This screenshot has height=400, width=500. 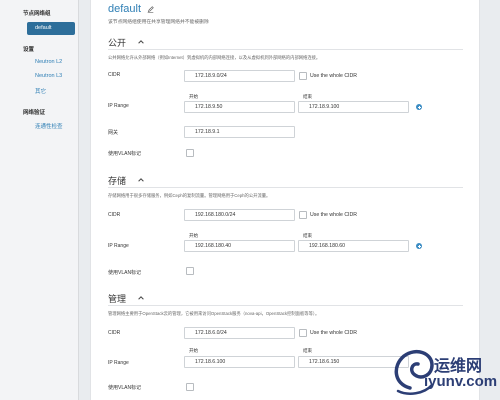 I want to click on management-use-whole-cidr-checkbox, so click(x=303, y=333).